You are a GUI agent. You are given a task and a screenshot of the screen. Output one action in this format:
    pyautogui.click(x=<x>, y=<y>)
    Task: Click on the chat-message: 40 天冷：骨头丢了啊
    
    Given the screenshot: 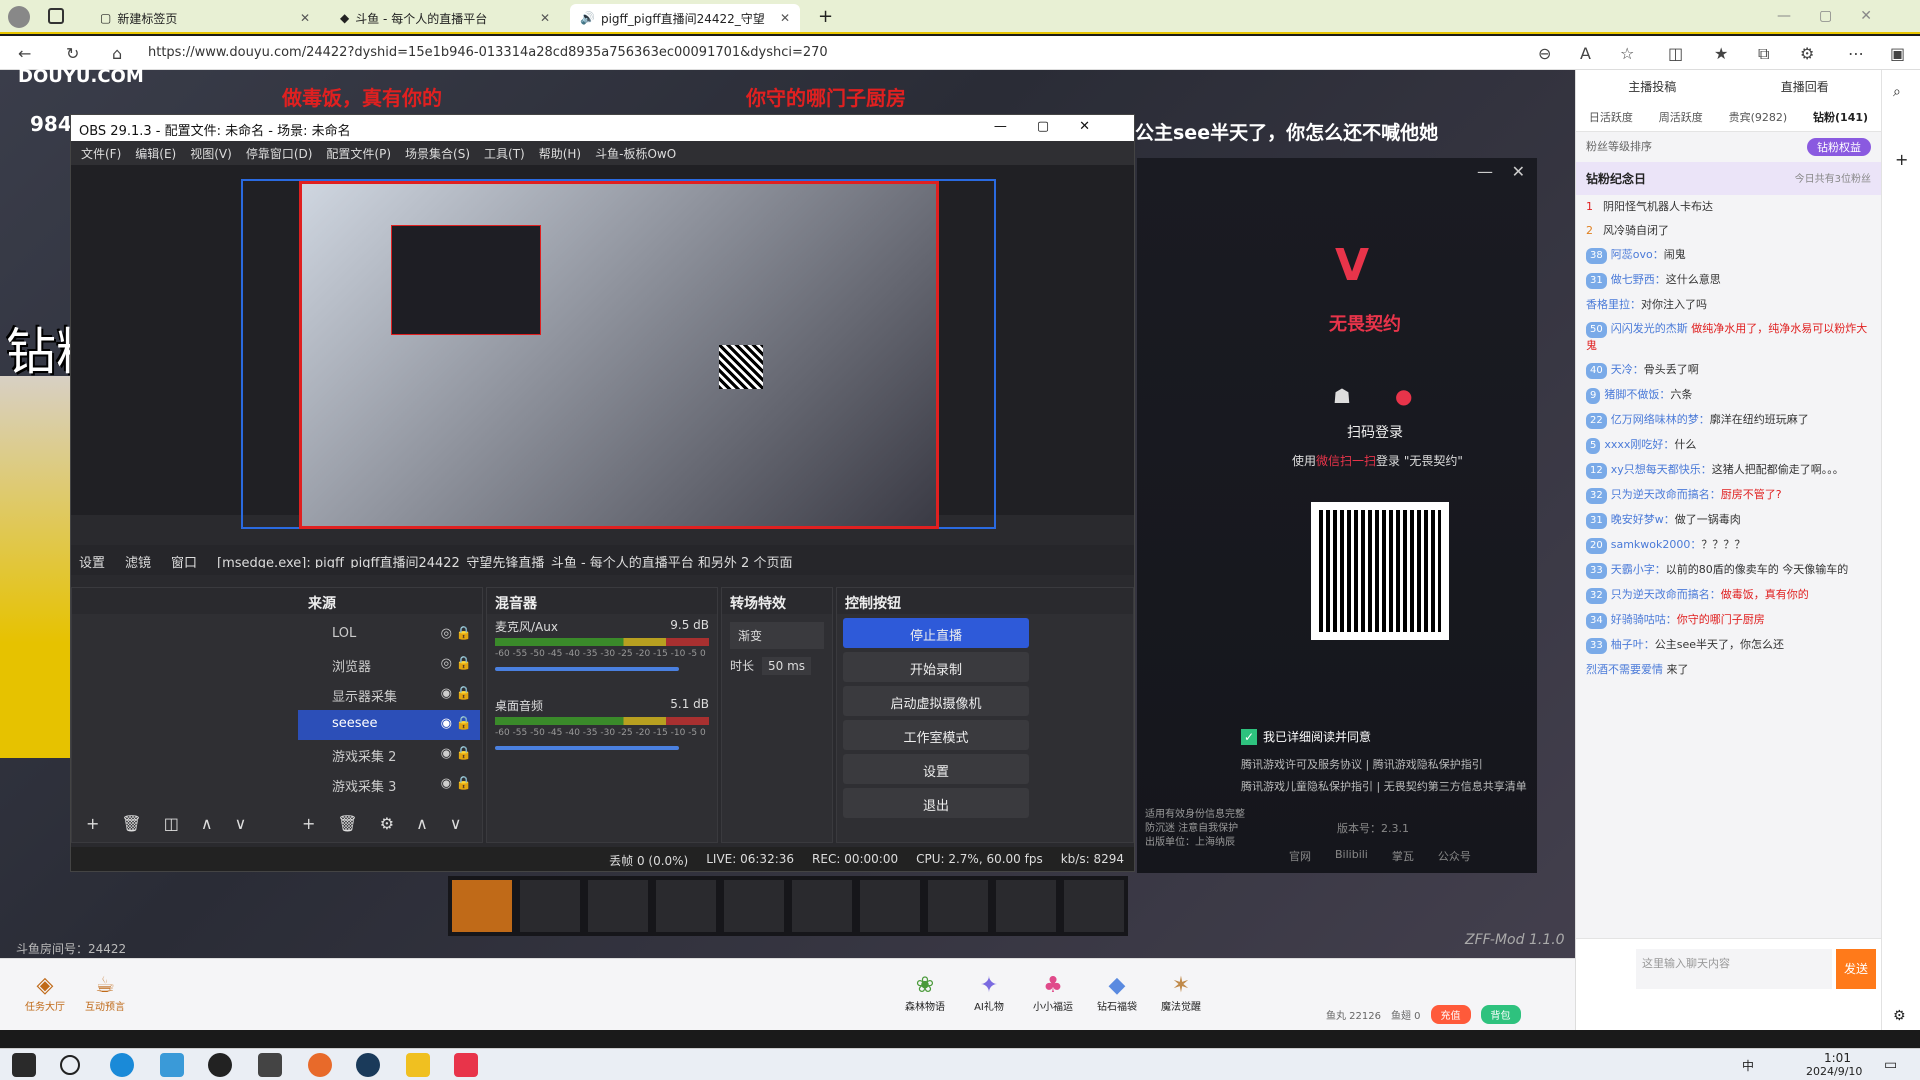 What is the action you would take?
    pyautogui.click(x=1728, y=370)
    